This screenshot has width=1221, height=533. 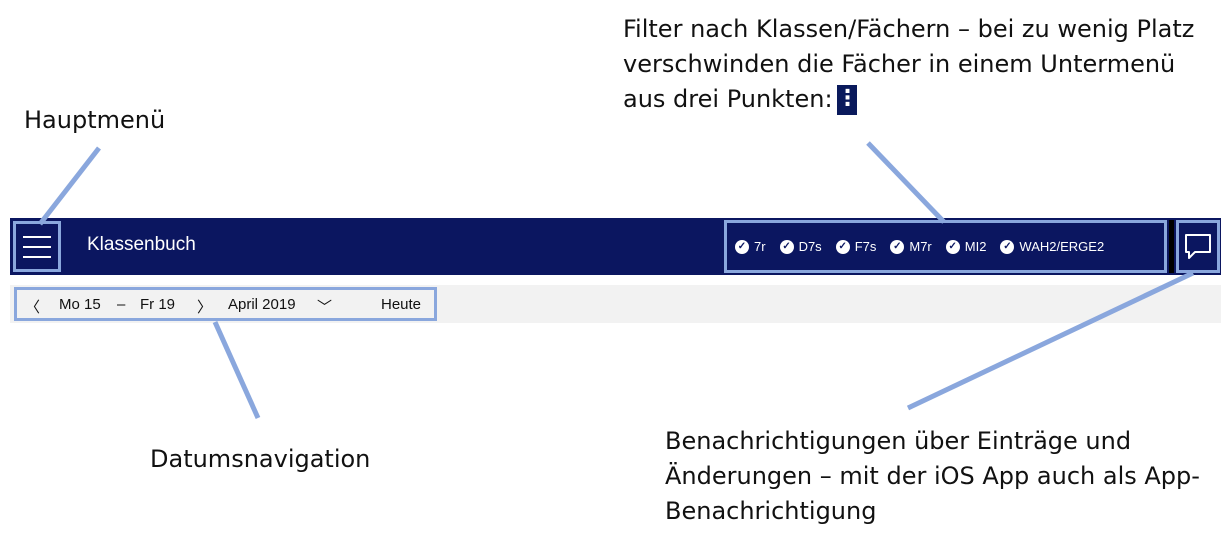 What do you see at coordinates (920, 246) in the screenshot?
I see `filter-chip-label: M7r` at bounding box center [920, 246].